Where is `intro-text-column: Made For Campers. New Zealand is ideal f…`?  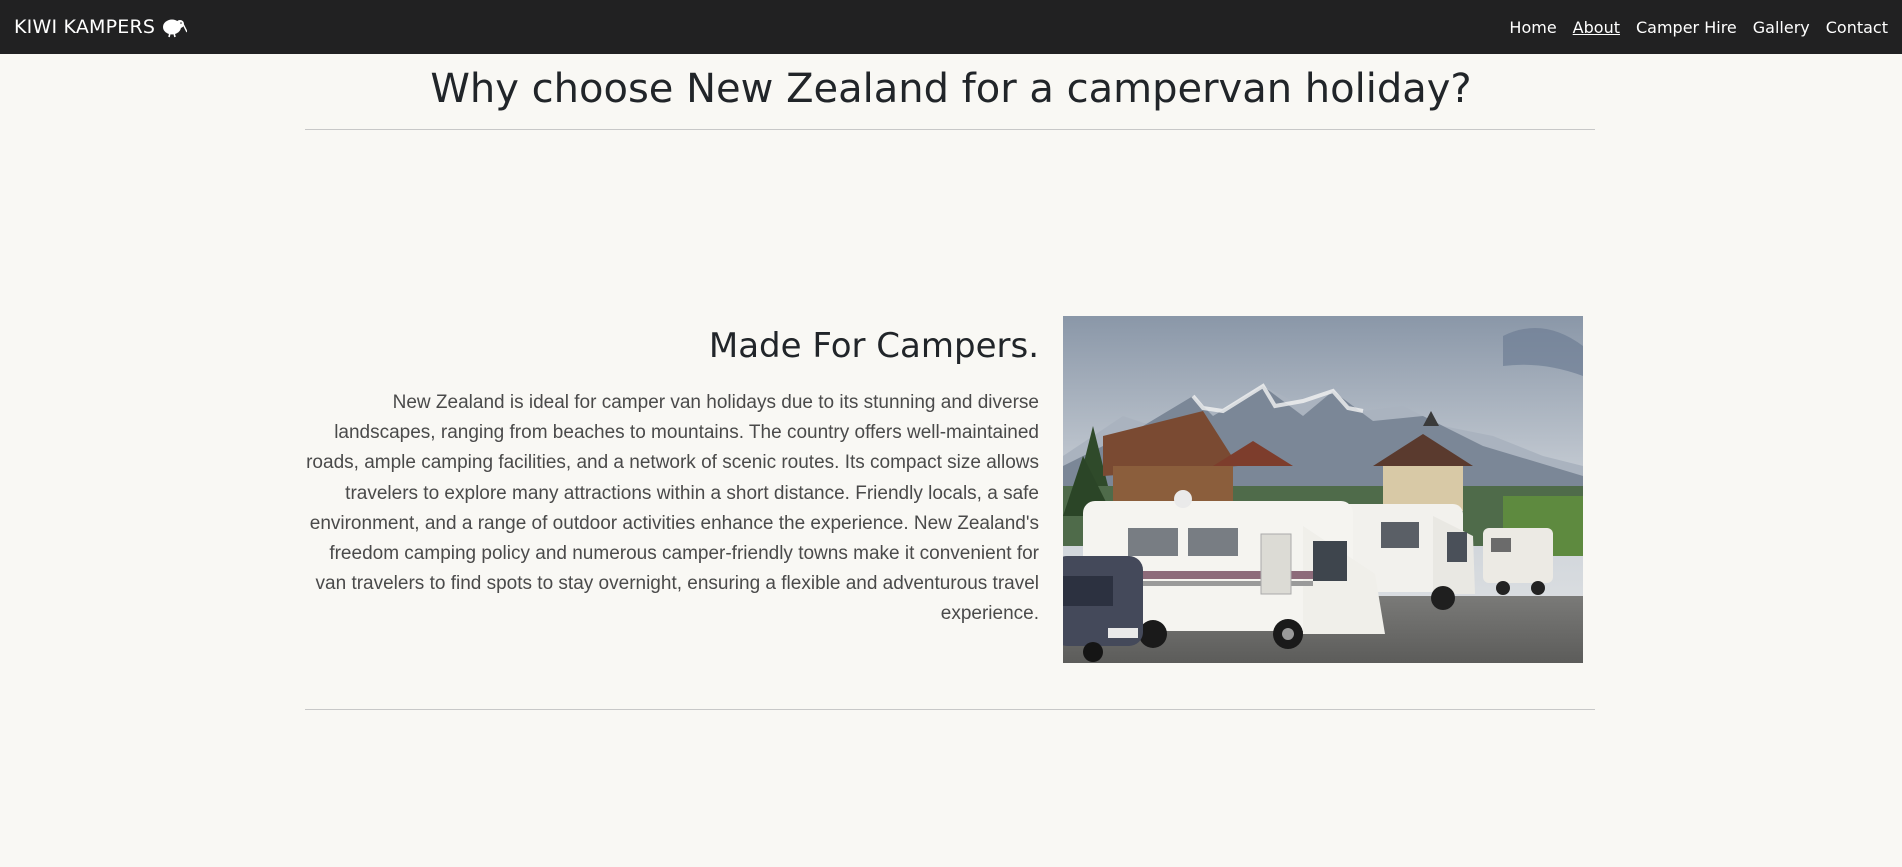
intro-text-column: Made For Campers. New Zealand is ideal f… is located at coordinates (672, 478).